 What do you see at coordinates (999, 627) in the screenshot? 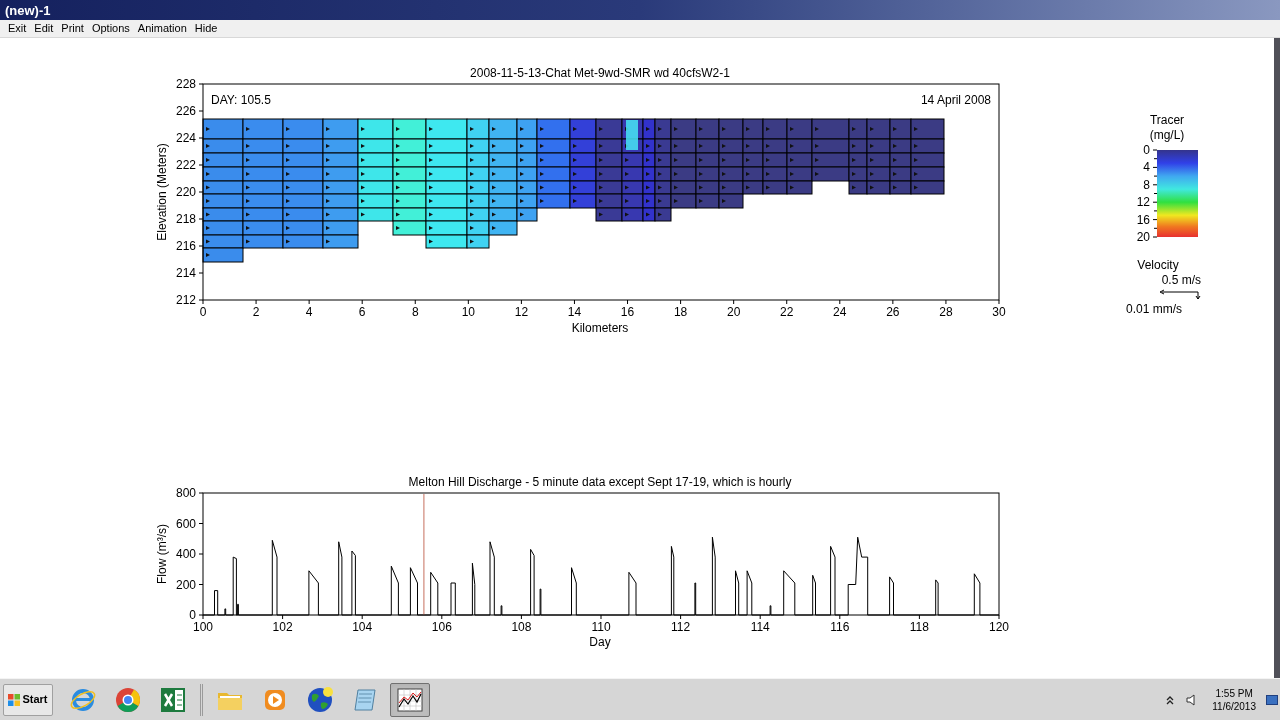
I see `axis-tick-label: 120` at bounding box center [999, 627].